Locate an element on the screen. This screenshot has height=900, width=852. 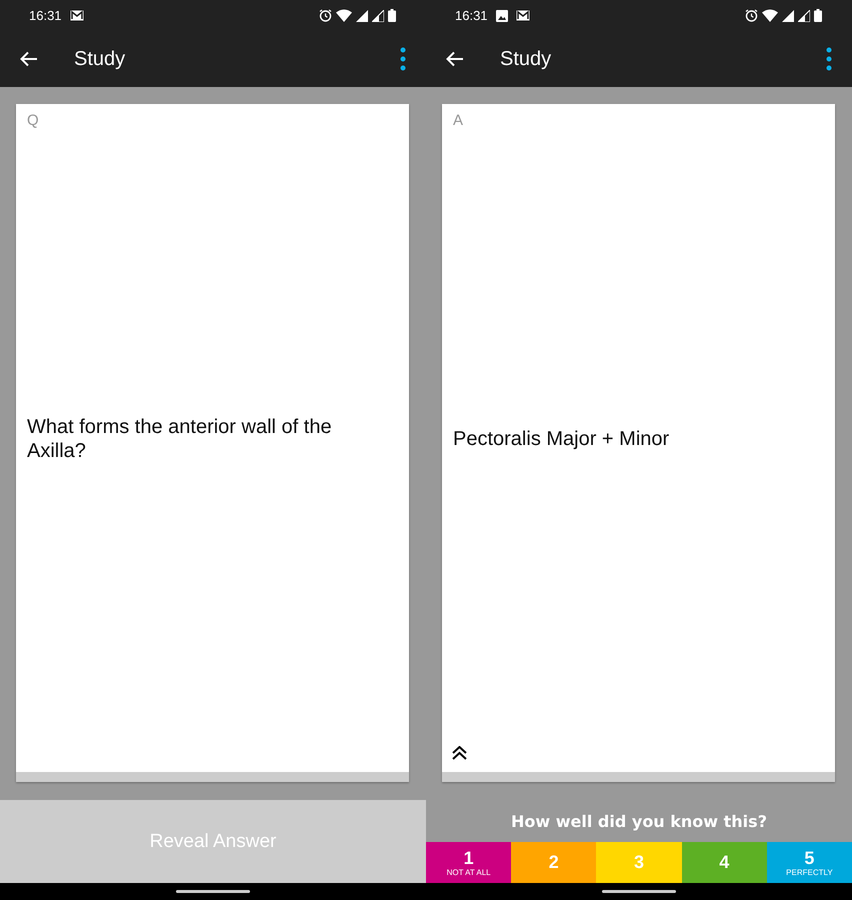
rating-button: 2 is located at coordinates (553, 862).